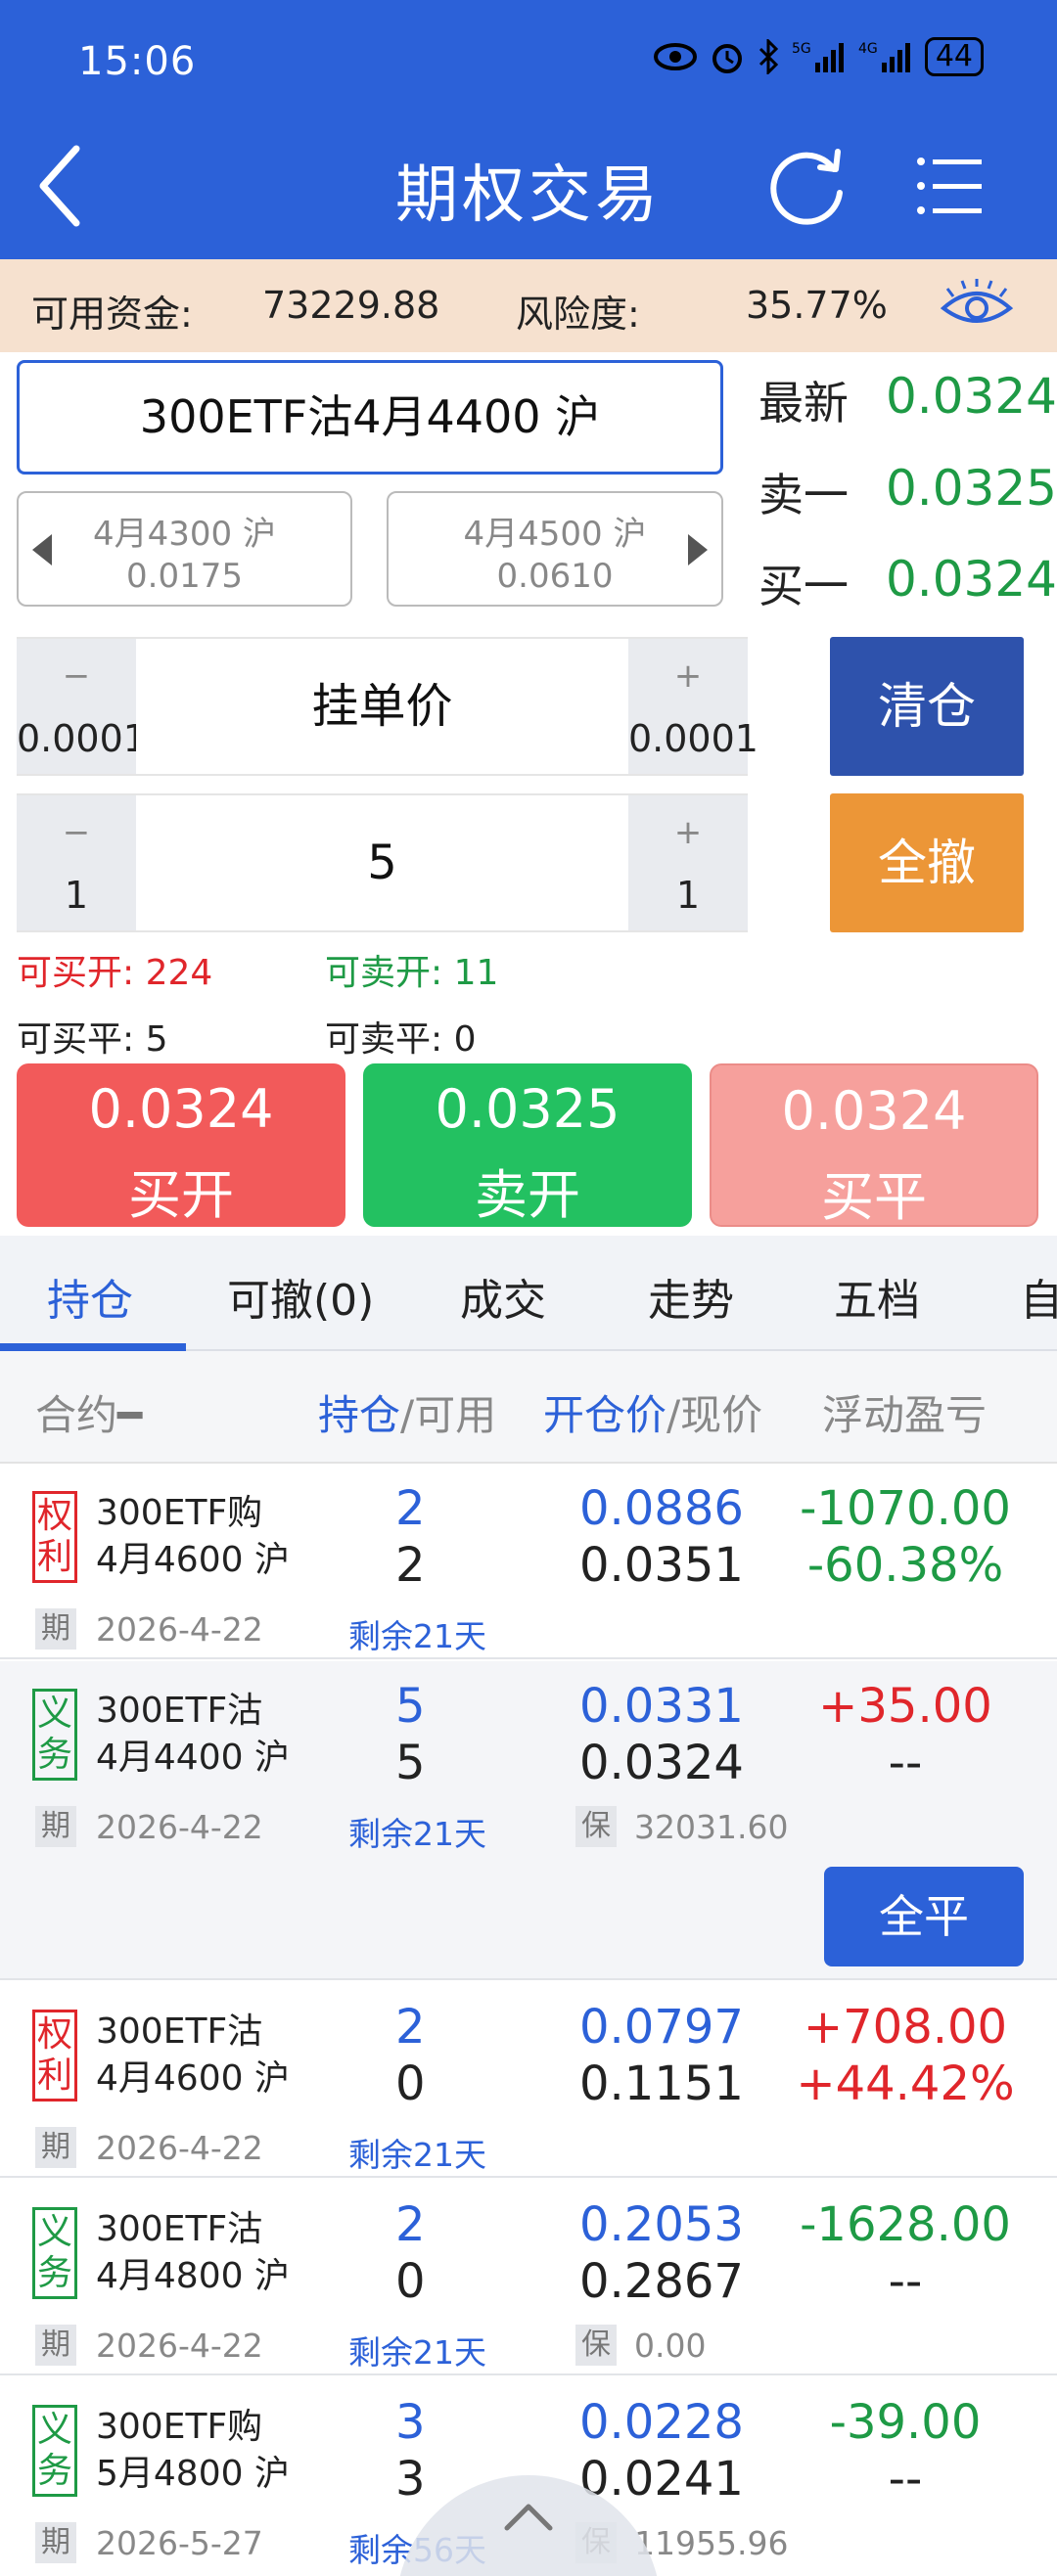 The image size is (1057, 2576). I want to click on price-plus-button: + 0.0001, so click(693, 706).